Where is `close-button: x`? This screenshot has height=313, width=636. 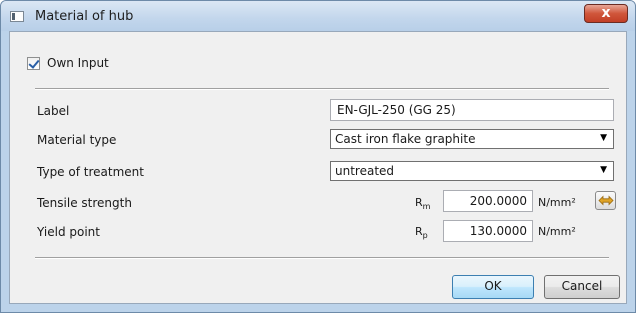 close-button: x is located at coordinates (606, 13).